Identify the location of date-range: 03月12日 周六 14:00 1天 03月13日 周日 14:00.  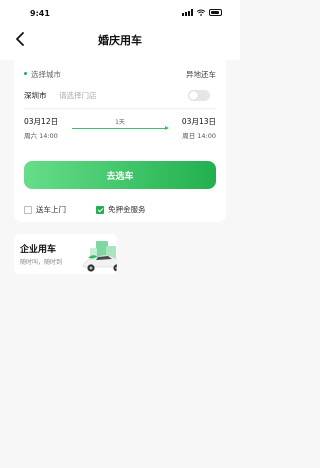
(120, 129).